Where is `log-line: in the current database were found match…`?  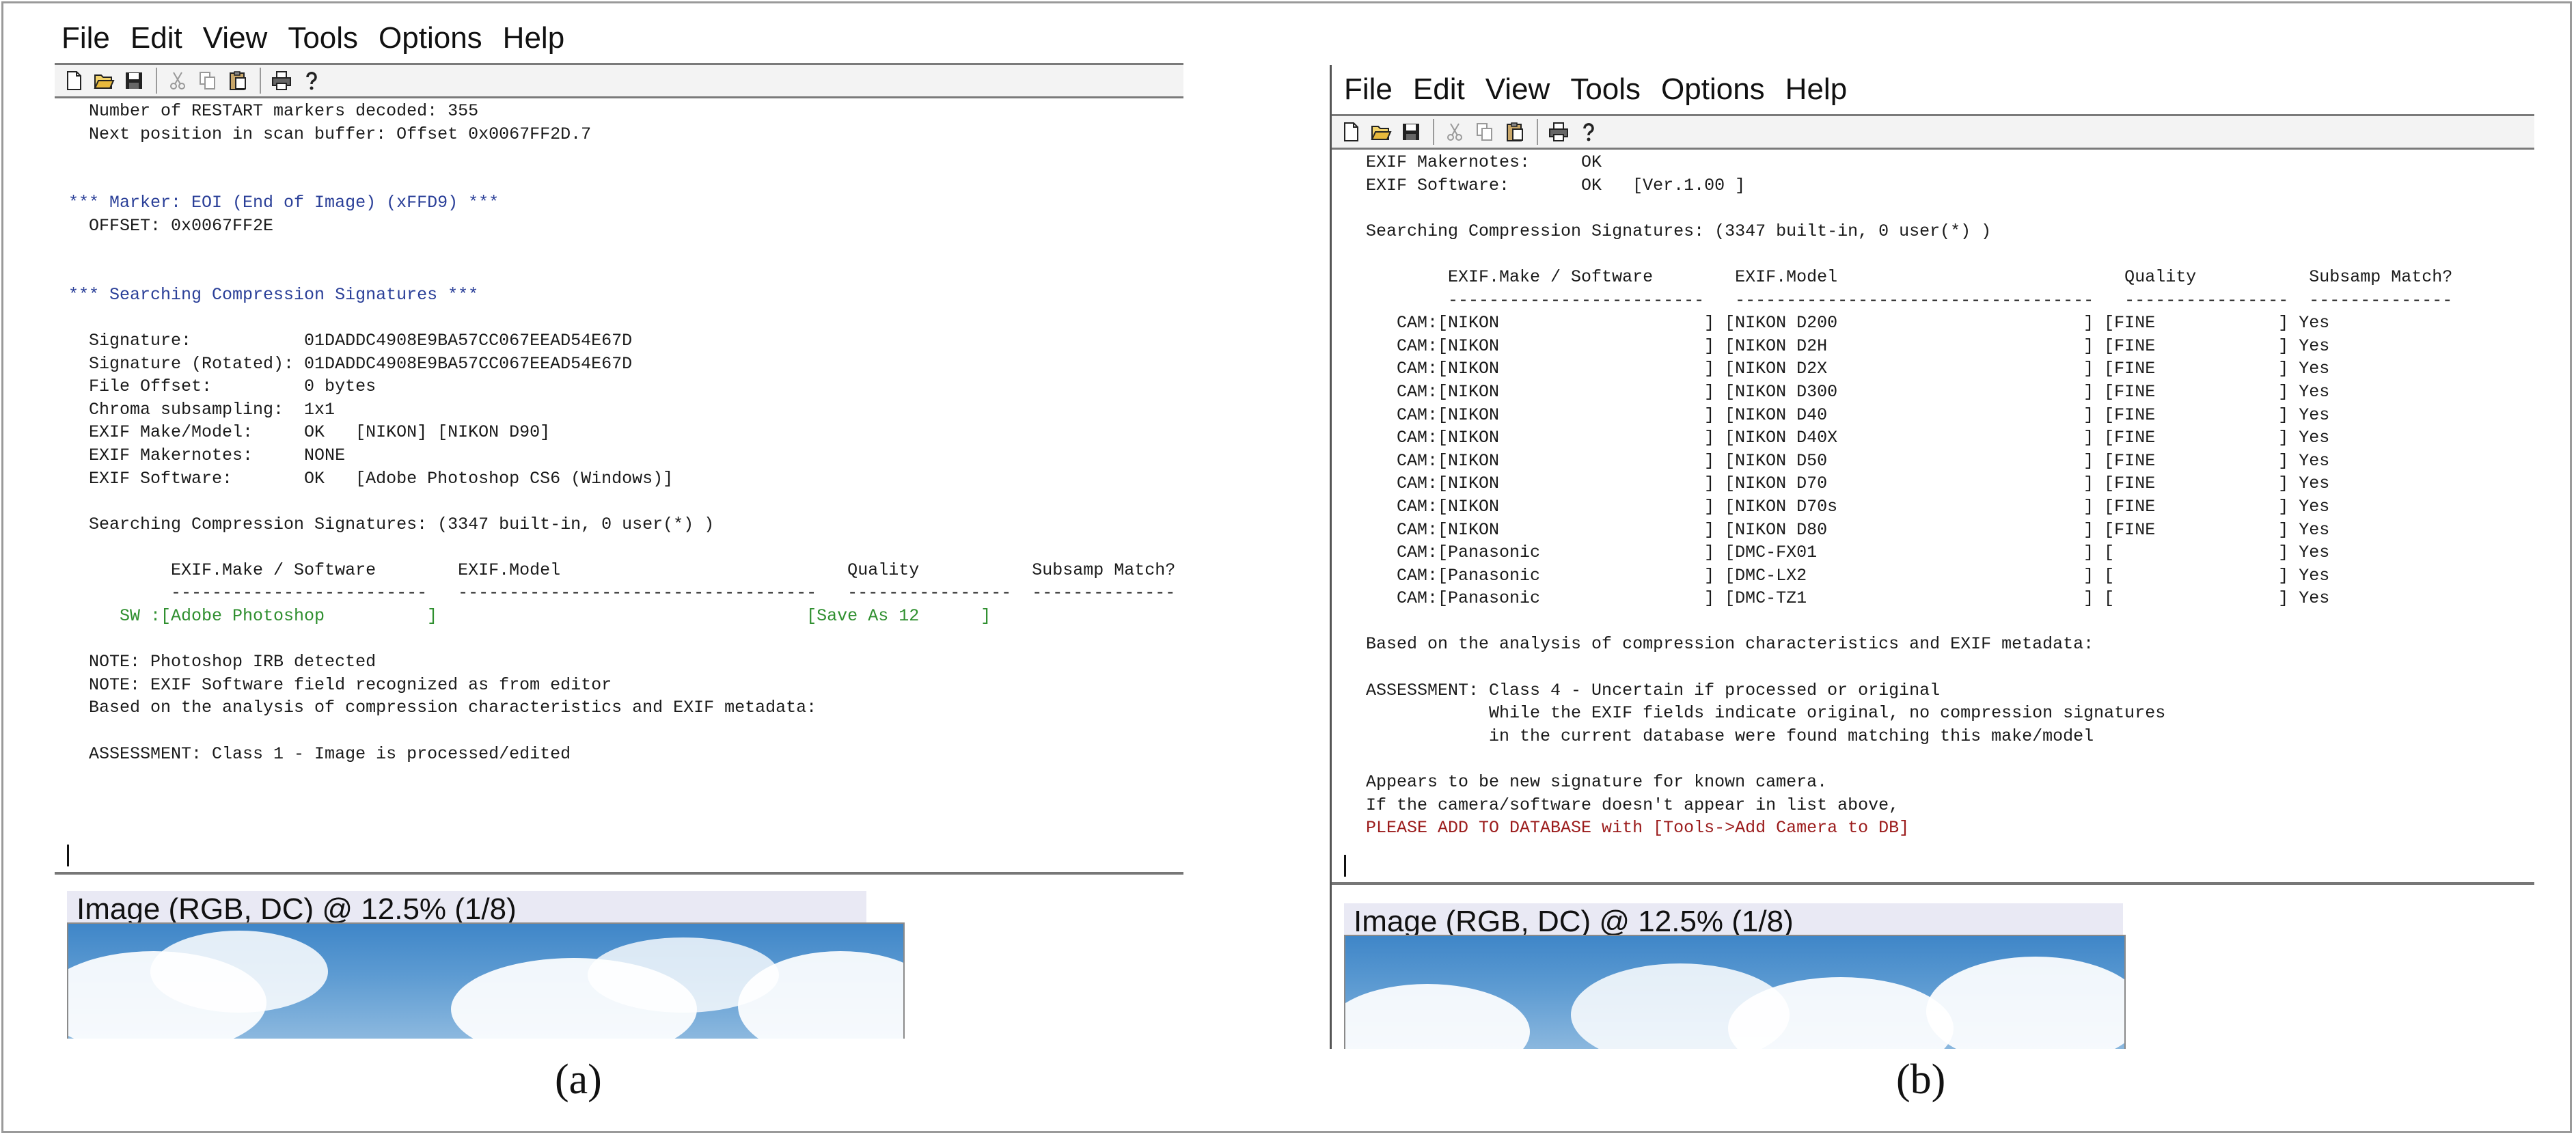 log-line: in the current database were found match… is located at coordinates (1719, 736).